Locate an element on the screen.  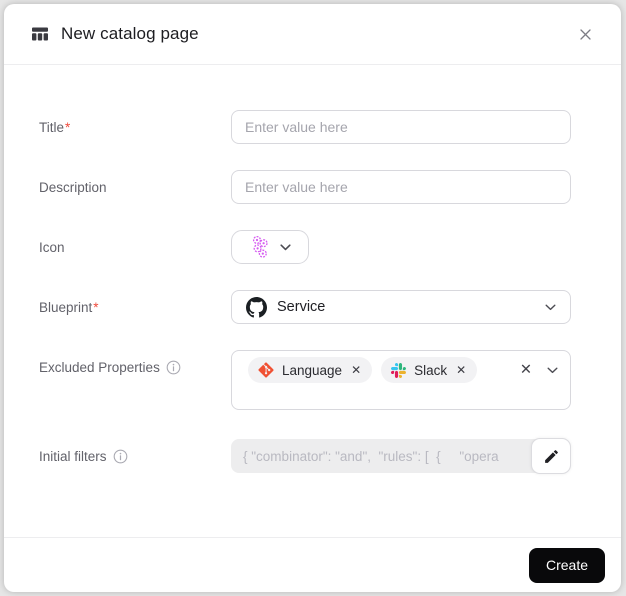
dialog-header: New catalog page is located at coordinates (312, 34).